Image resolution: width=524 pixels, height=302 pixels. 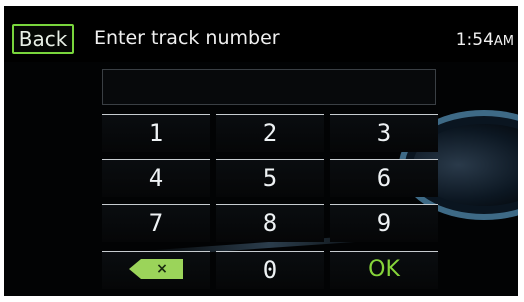 I want to click on key-0: 0, so click(x=270, y=270).